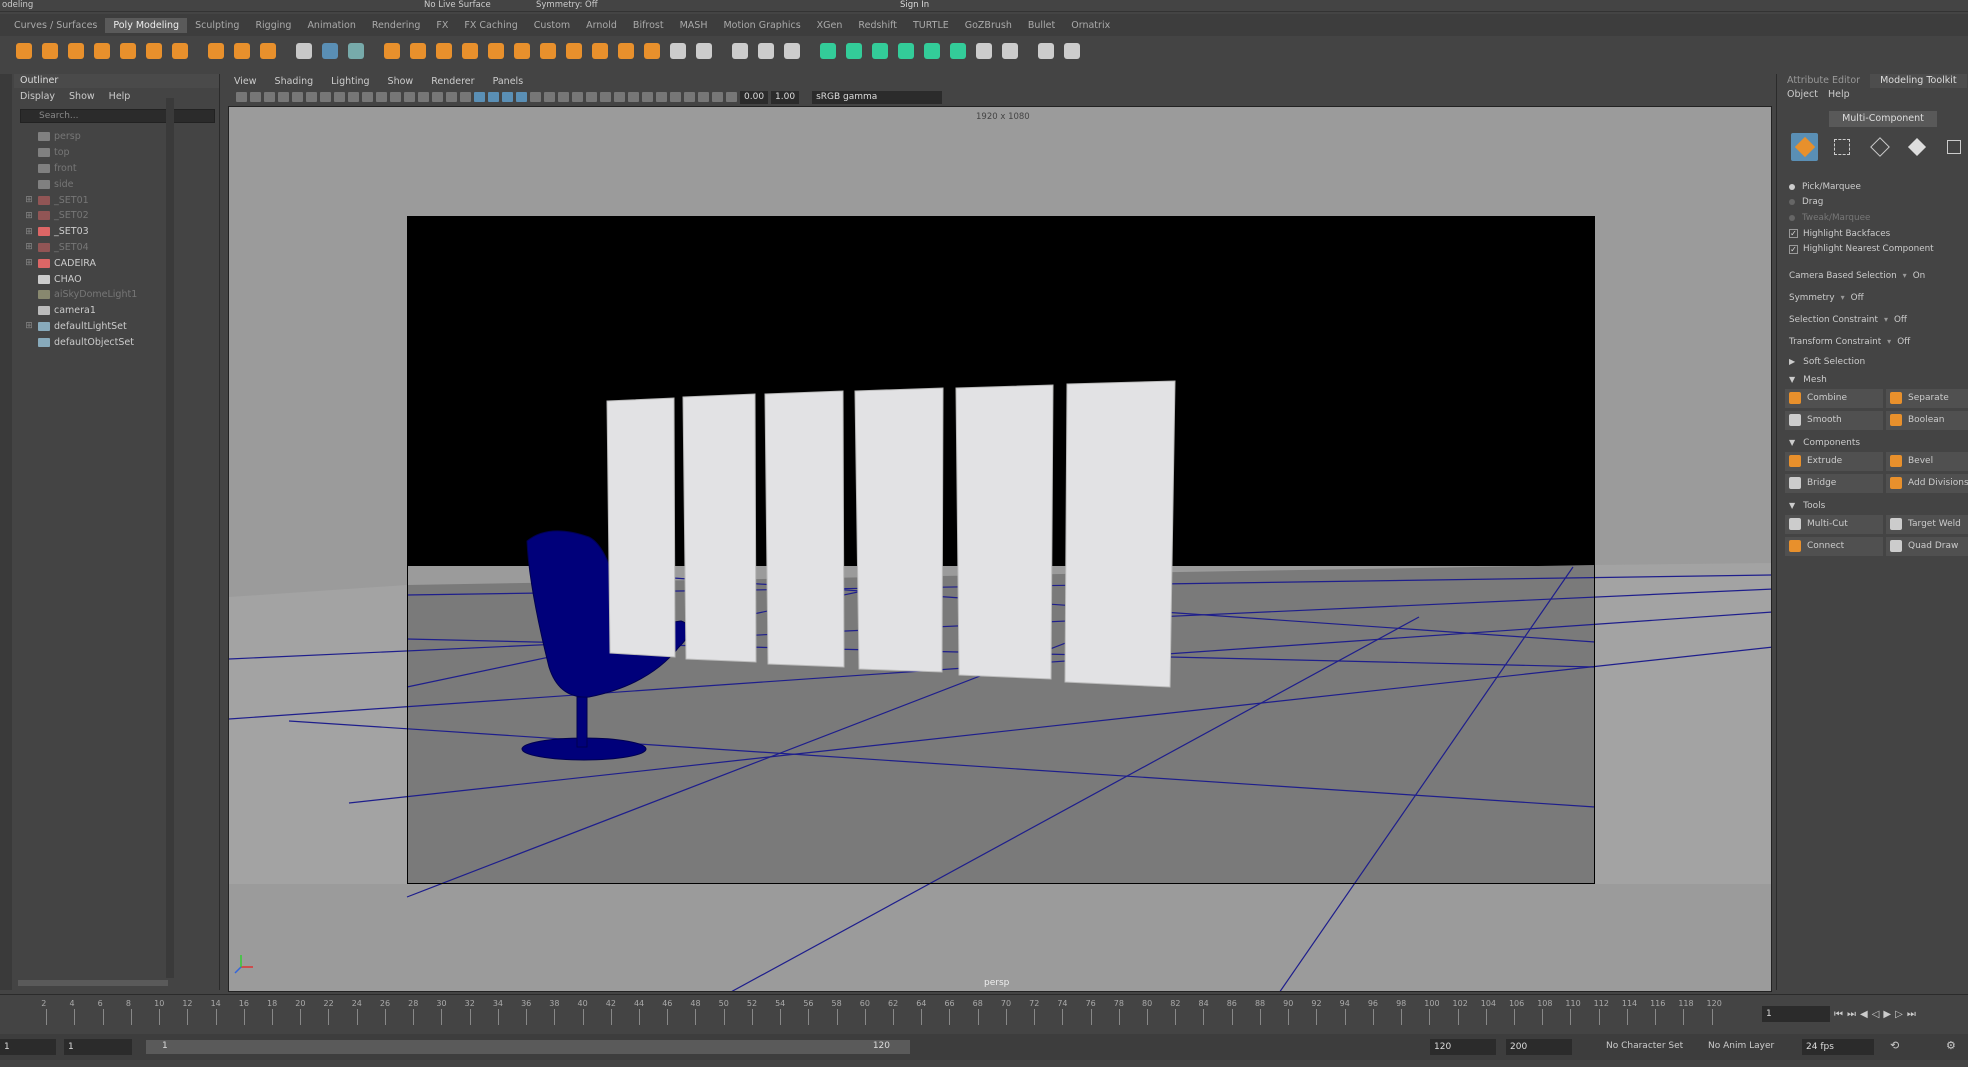  I want to click on outliner-item: top, so click(116, 153).